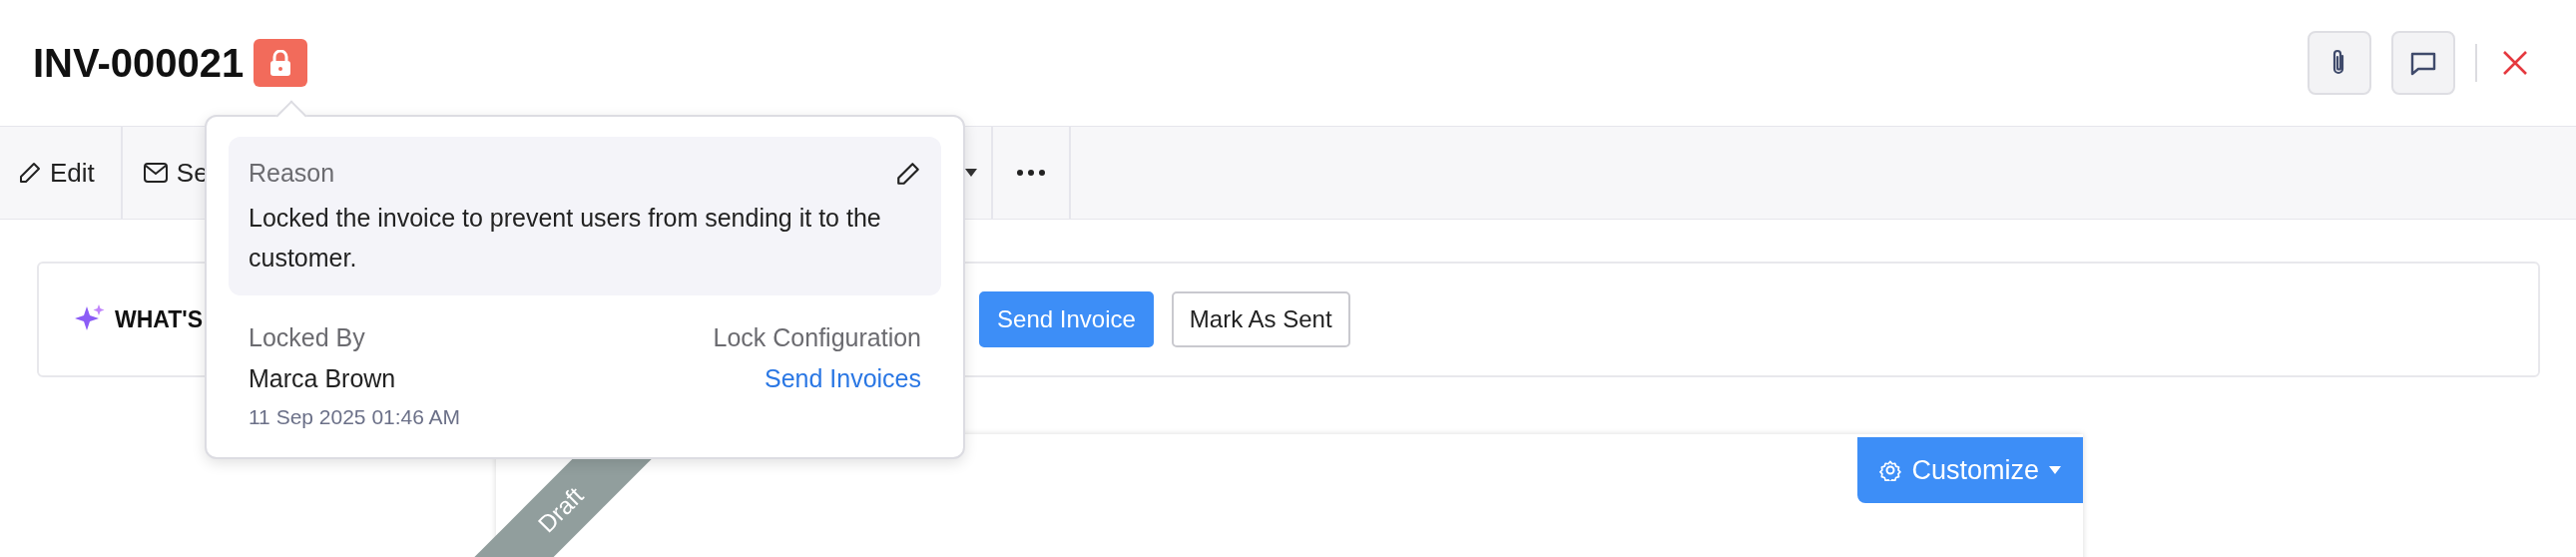 Image resolution: width=2576 pixels, height=557 pixels. Describe the element at coordinates (160, 319) in the screenshot. I see `banner-title: WHAT'S` at that location.